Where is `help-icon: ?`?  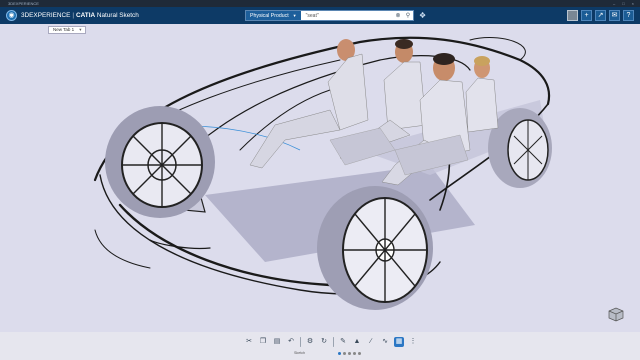
help-icon: ? is located at coordinates (628, 15).